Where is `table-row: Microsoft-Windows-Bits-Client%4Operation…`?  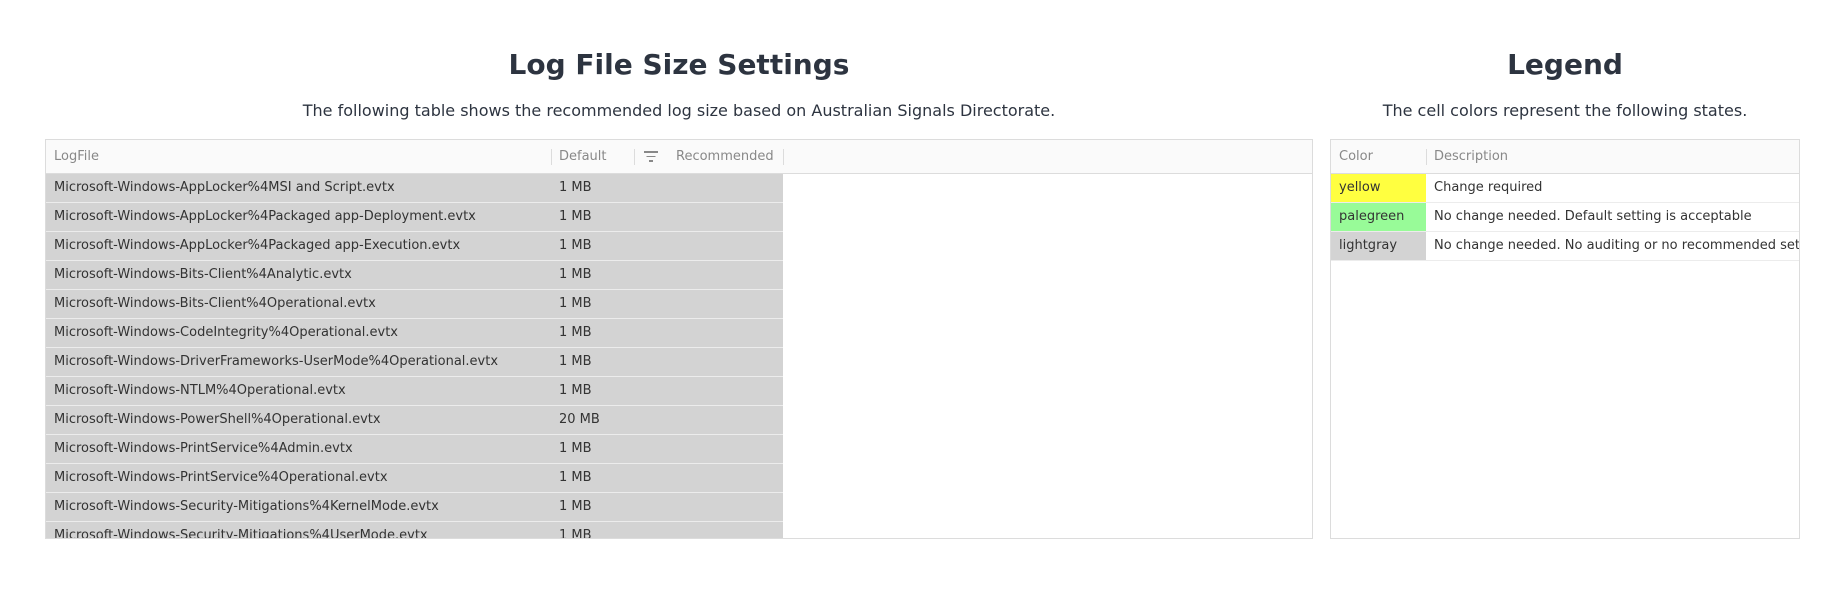
table-row: Microsoft-Windows-Bits-Client%4Operation… is located at coordinates (414, 304).